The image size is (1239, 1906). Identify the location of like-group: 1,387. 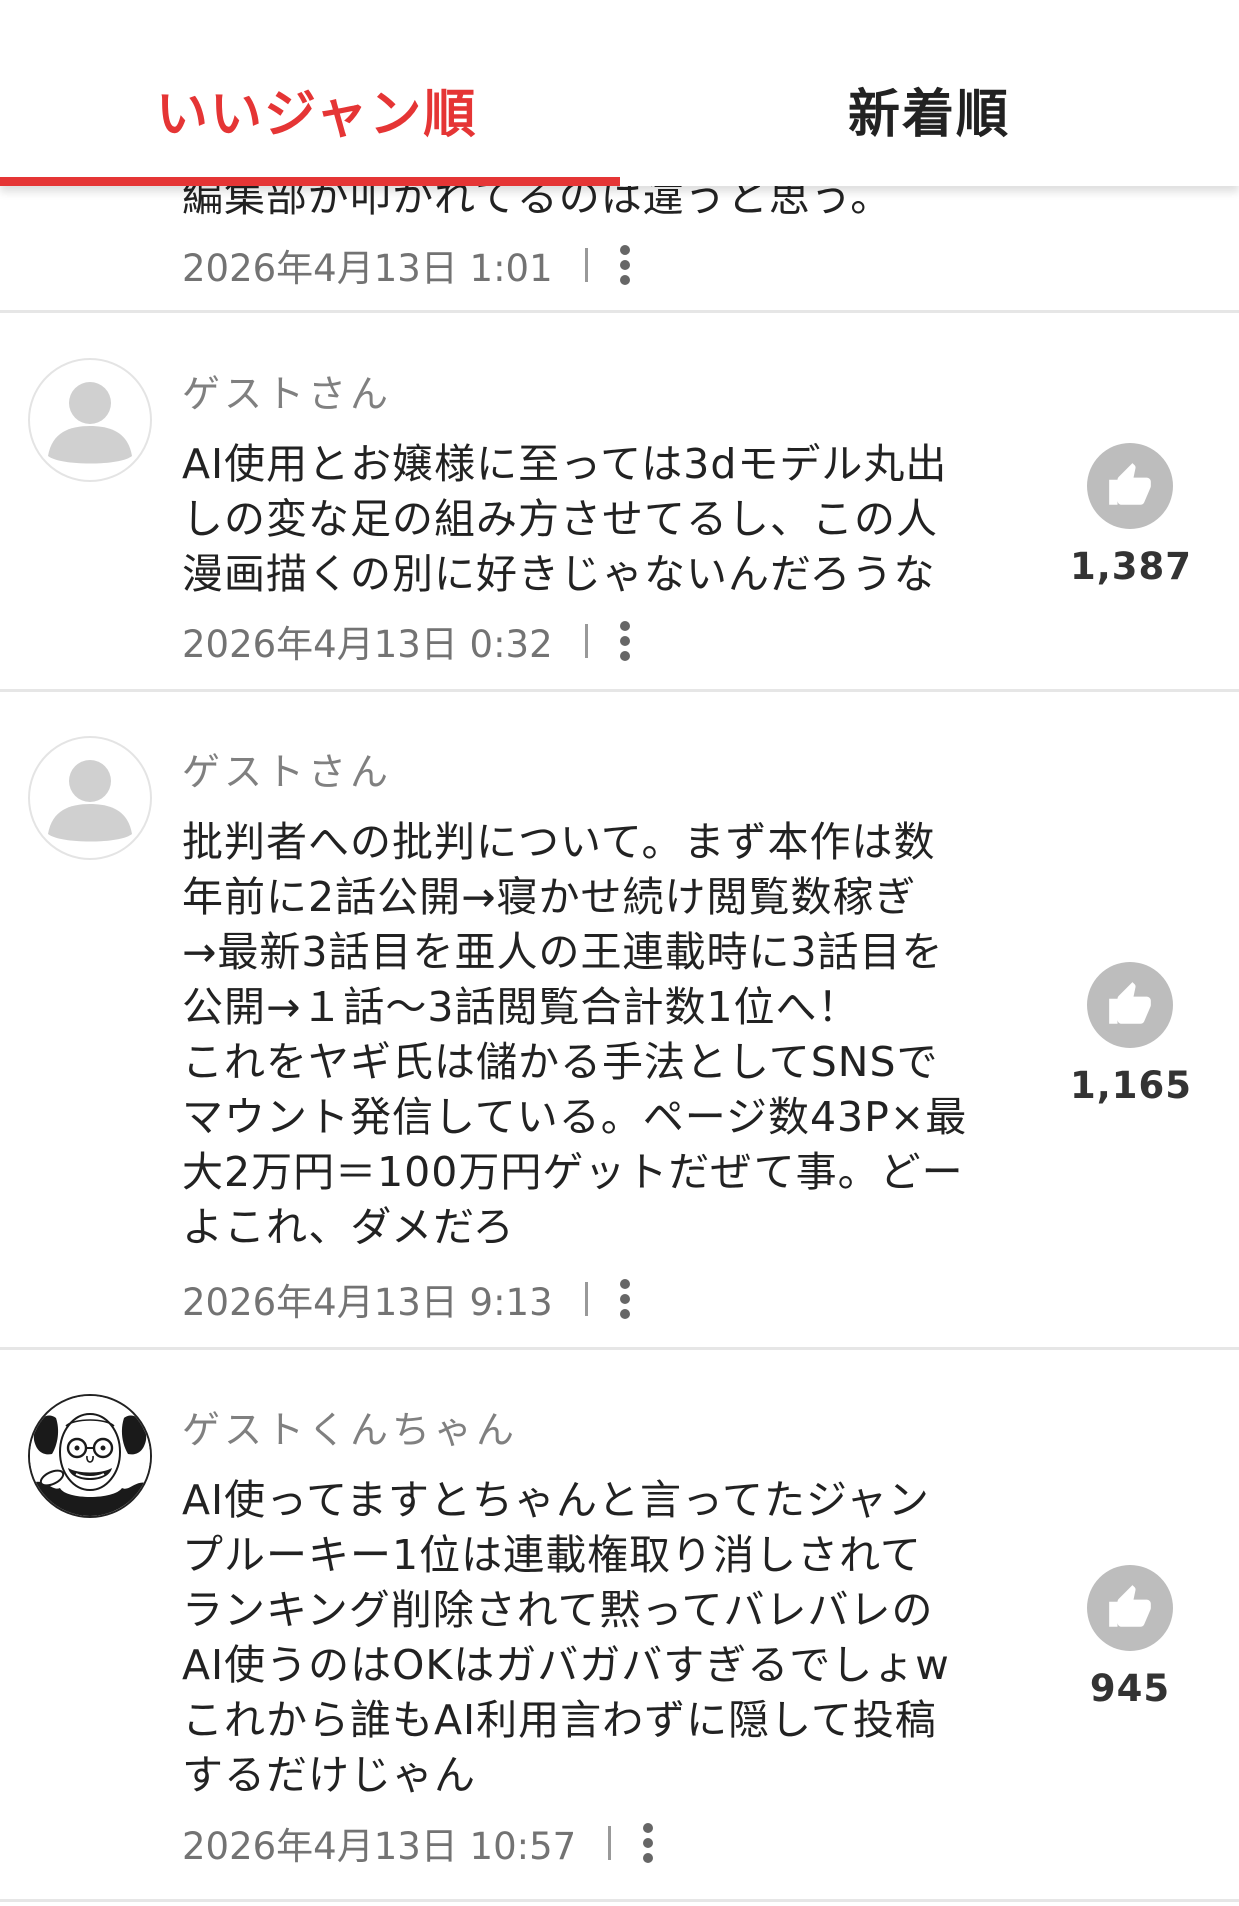
(1131, 515).